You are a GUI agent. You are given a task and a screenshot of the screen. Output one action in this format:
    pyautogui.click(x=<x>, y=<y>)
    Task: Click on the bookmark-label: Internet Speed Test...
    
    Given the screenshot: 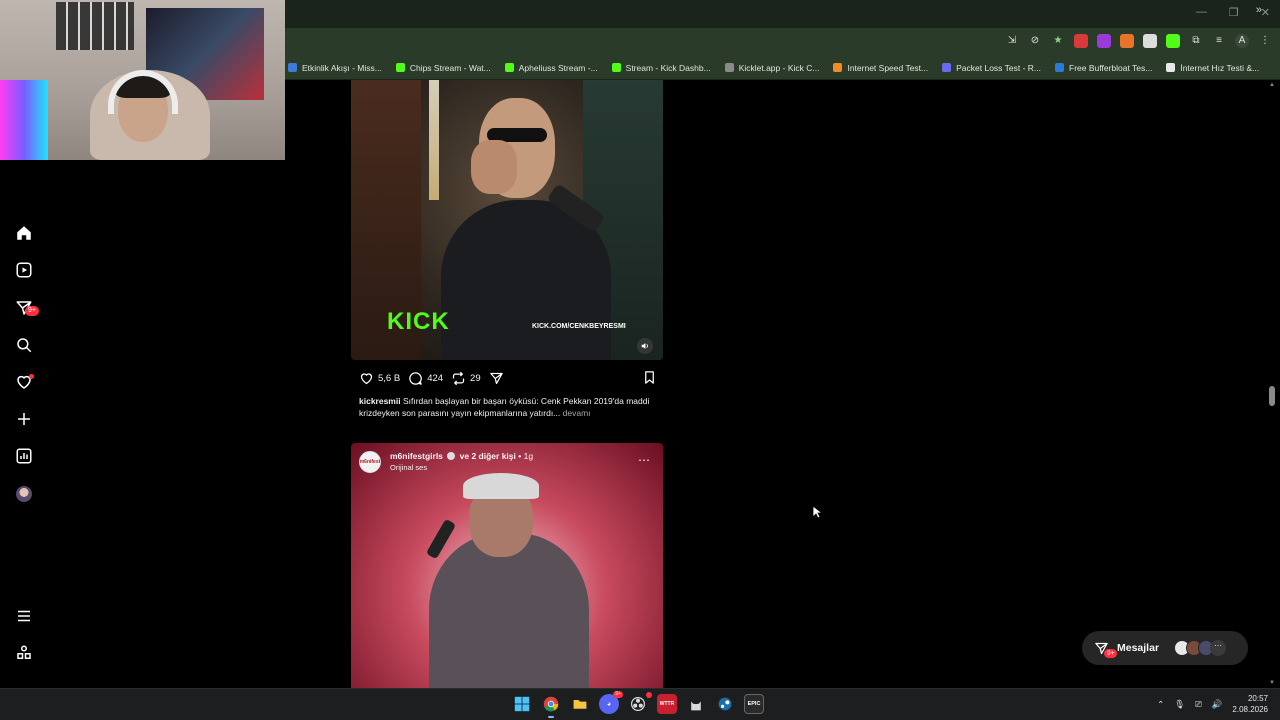 What is the action you would take?
    pyautogui.click(x=888, y=67)
    